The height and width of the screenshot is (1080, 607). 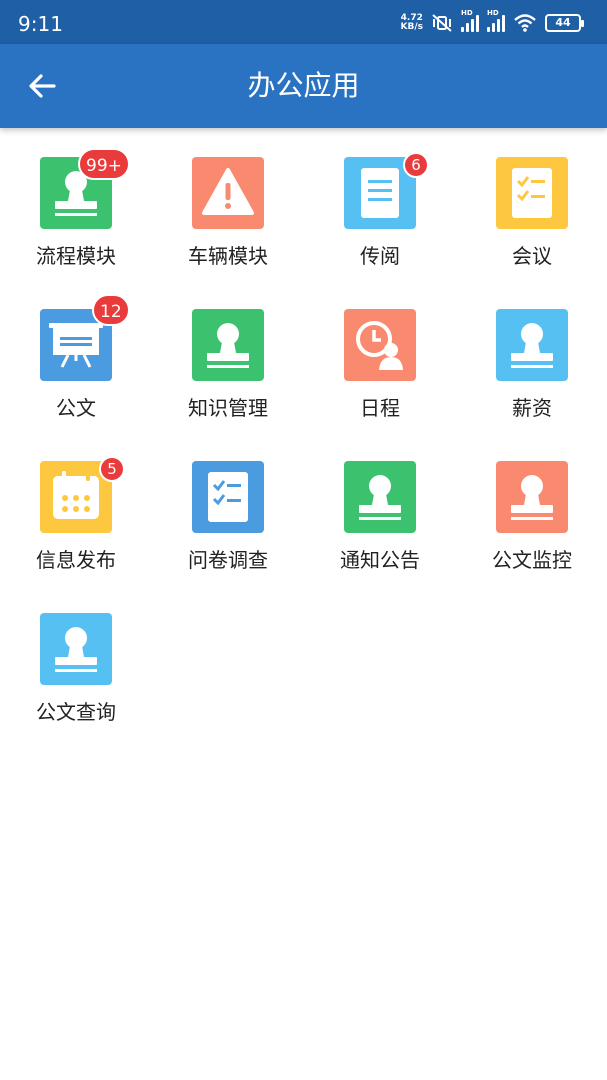 What do you see at coordinates (496, 20) in the screenshot?
I see `signal-2-icon: HD` at bounding box center [496, 20].